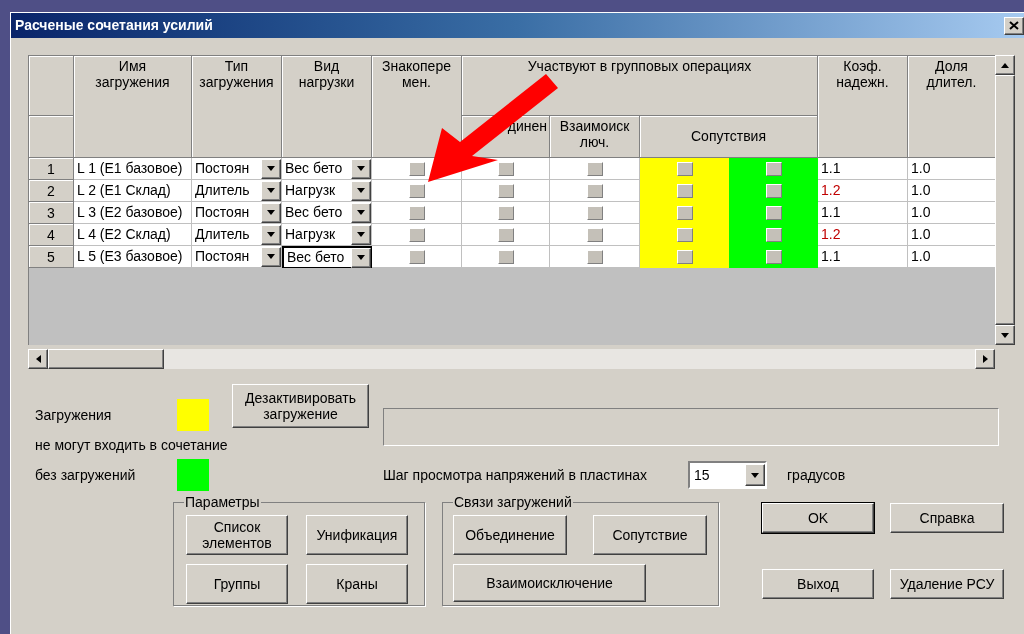 This screenshot has height=634, width=1024. What do you see at coordinates (818, 584) in the screenshot?
I see `button: Выход` at bounding box center [818, 584].